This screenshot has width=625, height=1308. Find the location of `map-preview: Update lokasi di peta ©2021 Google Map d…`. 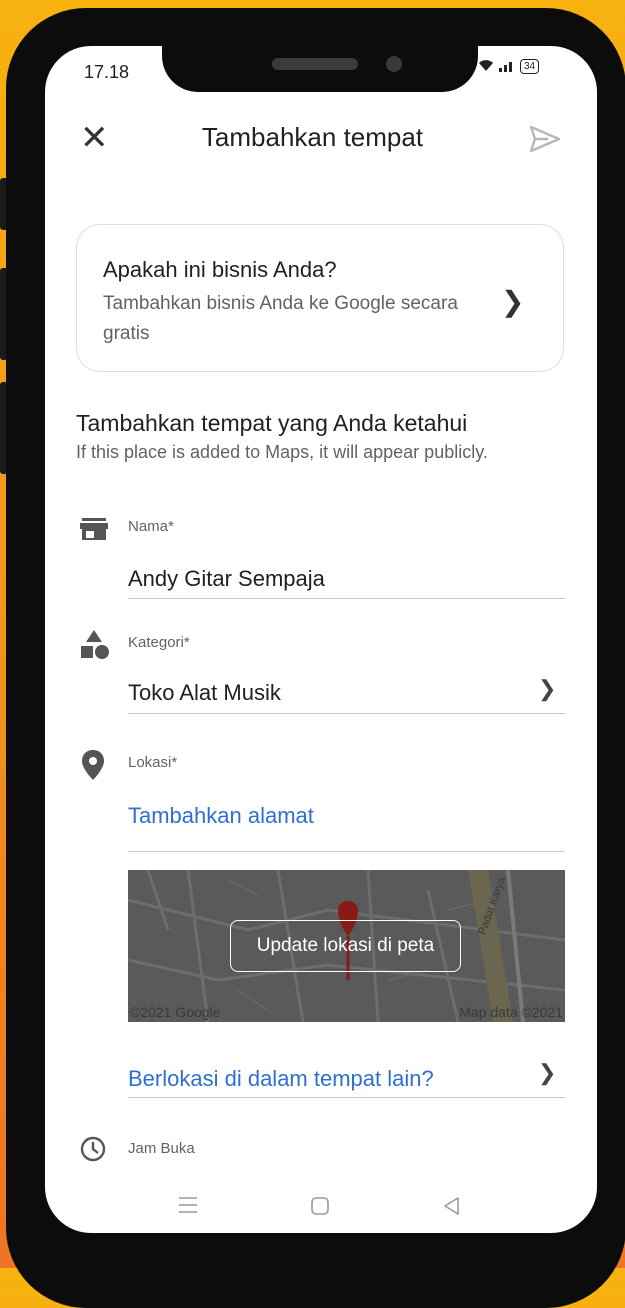

map-preview: Update lokasi di peta ©2021 Google Map d… is located at coordinates (346, 946).